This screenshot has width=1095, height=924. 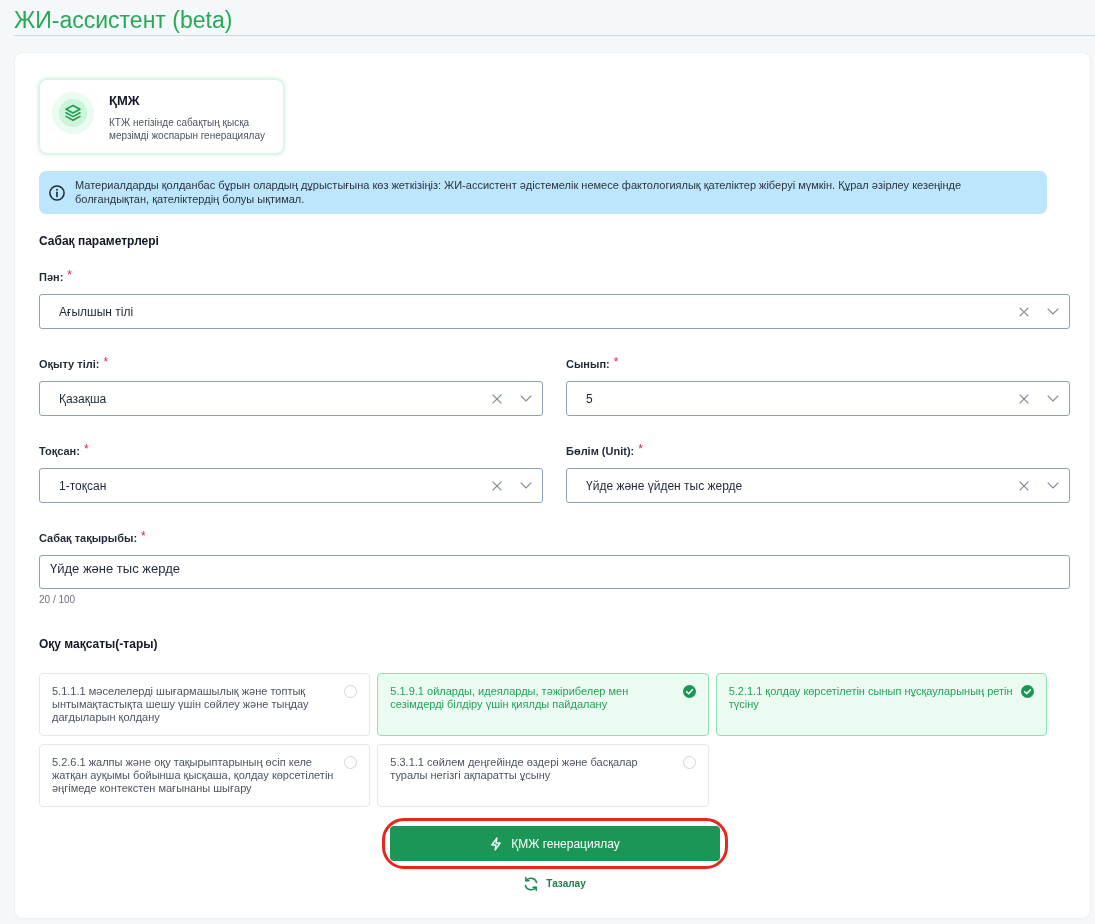 What do you see at coordinates (543, 775) in the screenshot?
I see `objective-option: 5.3.1.1 сөйлем деңгейінде өздері және басқалар туралы негізгі ақпаратты ұсыну` at bounding box center [543, 775].